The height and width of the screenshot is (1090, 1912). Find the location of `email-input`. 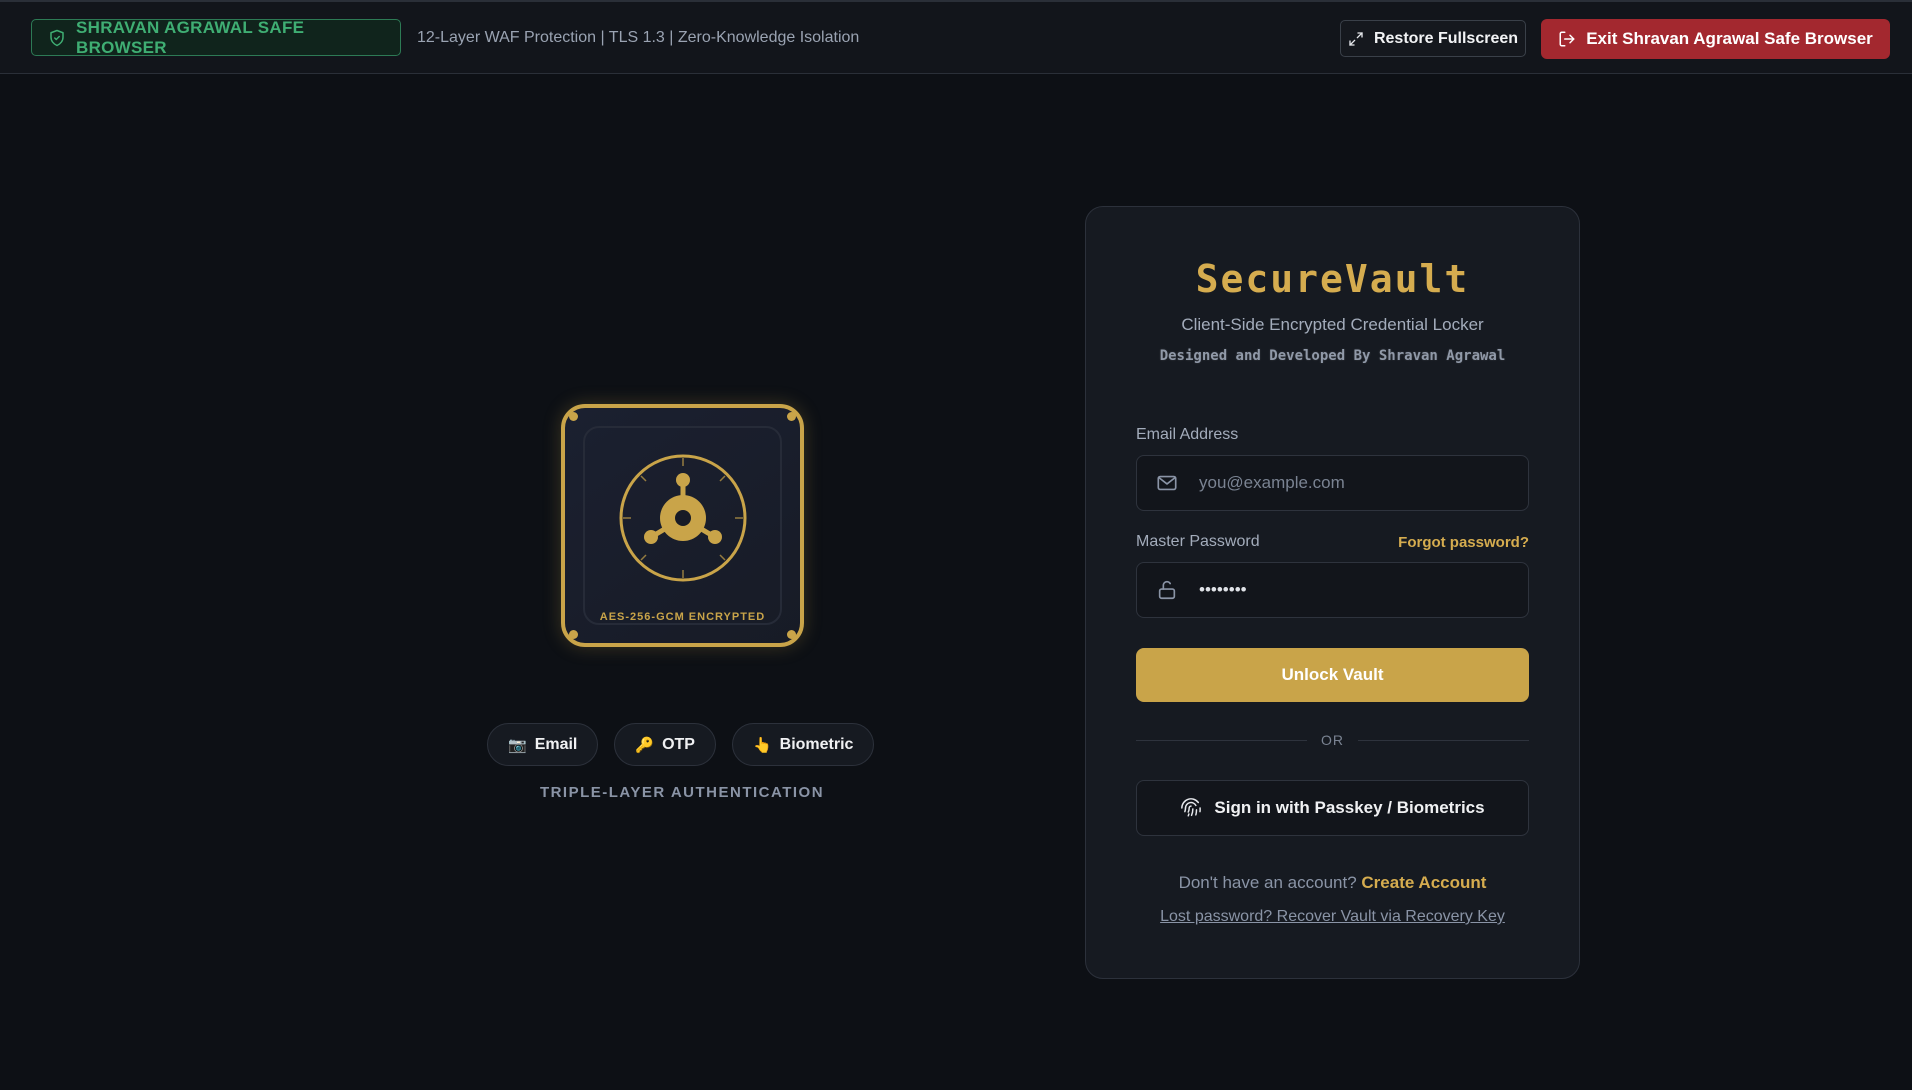

email-input is located at coordinates (1359, 483).